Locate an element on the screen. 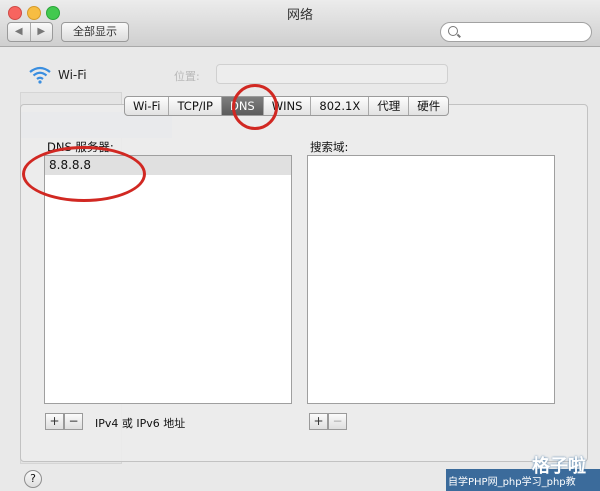  location-popup is located at coordinates (332, 74).